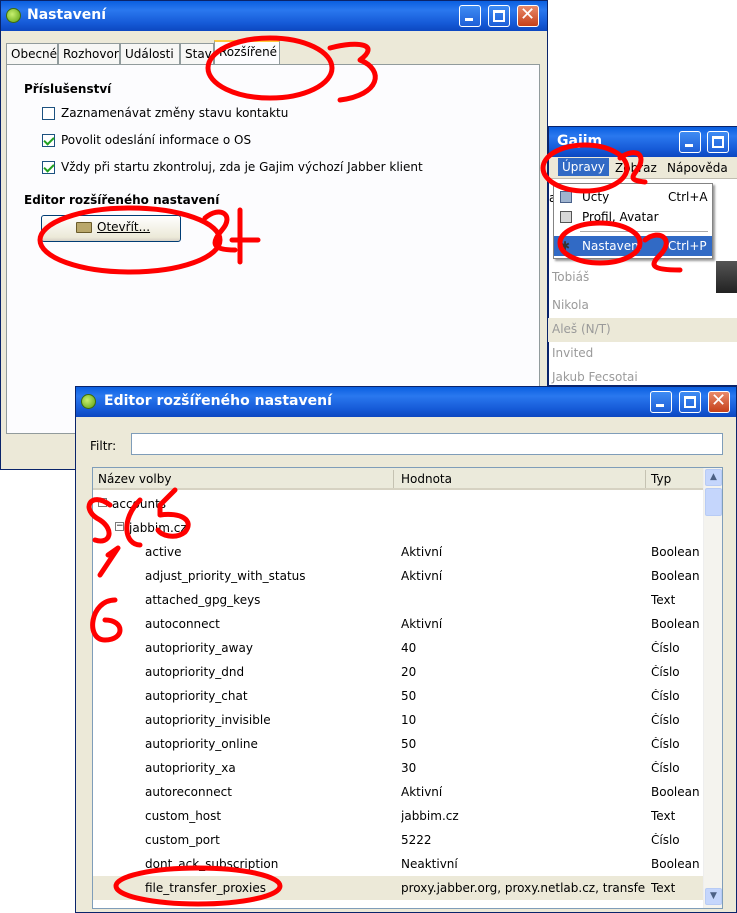 This screenshot has height=913, width=737. I want to click on minimize-button, so click(470, 16).